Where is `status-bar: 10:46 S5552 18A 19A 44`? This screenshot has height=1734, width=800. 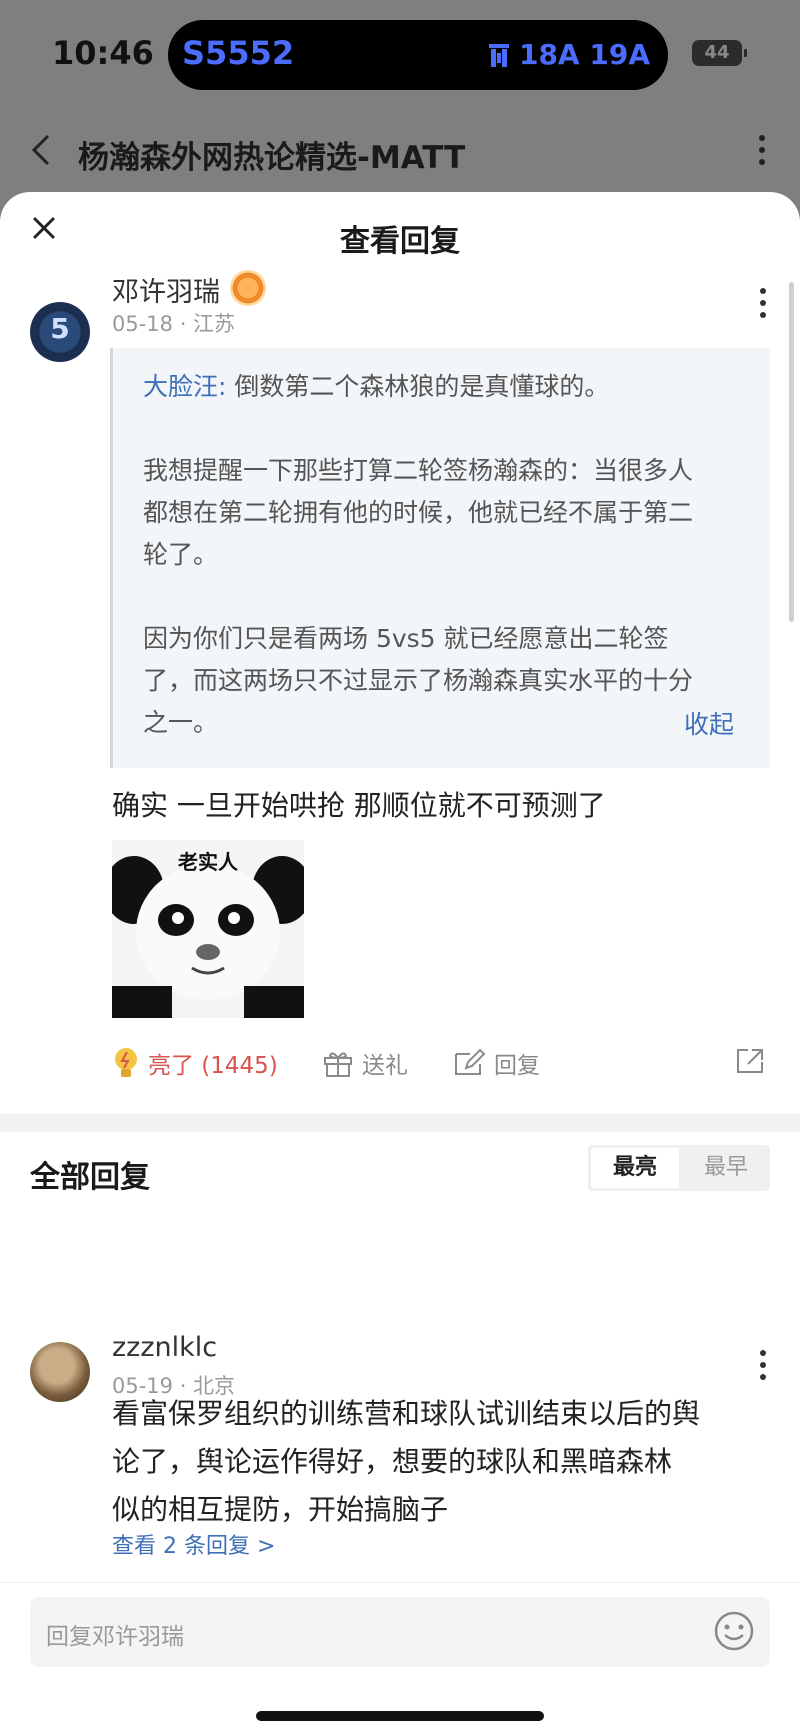
status-bar: 10:46 S5552 18A 19A 44 is located at coordinates (400, 55).